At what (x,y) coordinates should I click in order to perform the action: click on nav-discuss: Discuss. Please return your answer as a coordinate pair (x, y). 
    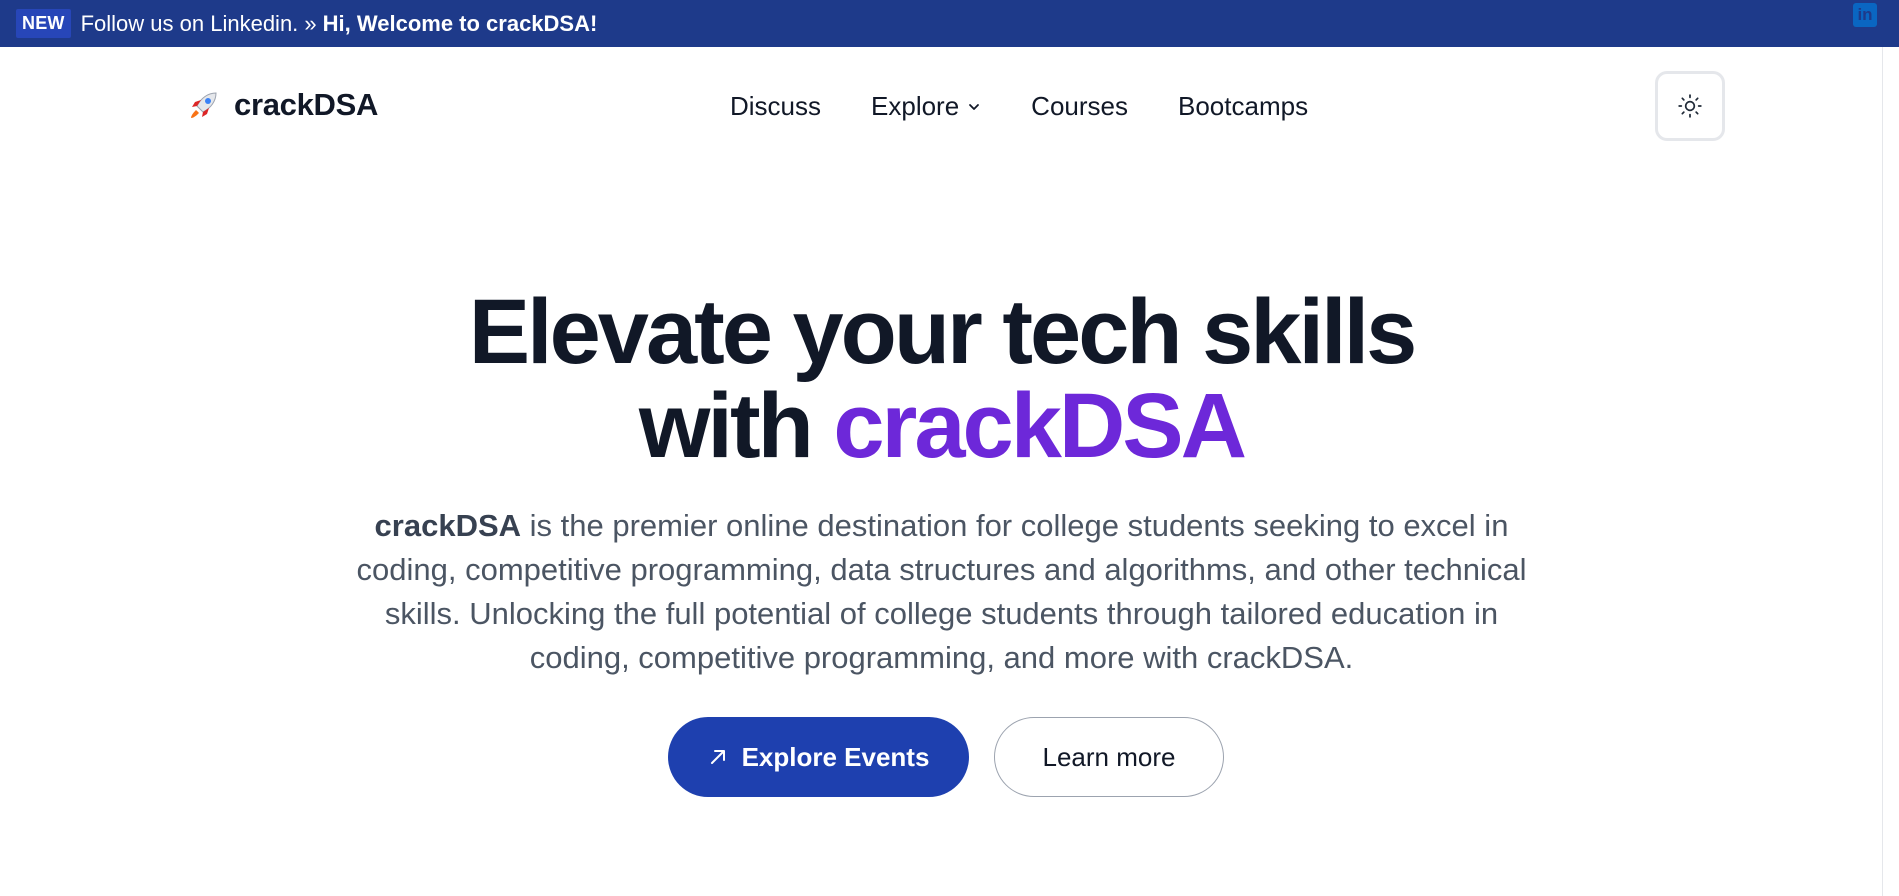
    Looking at the image, I should click on (775, 106).